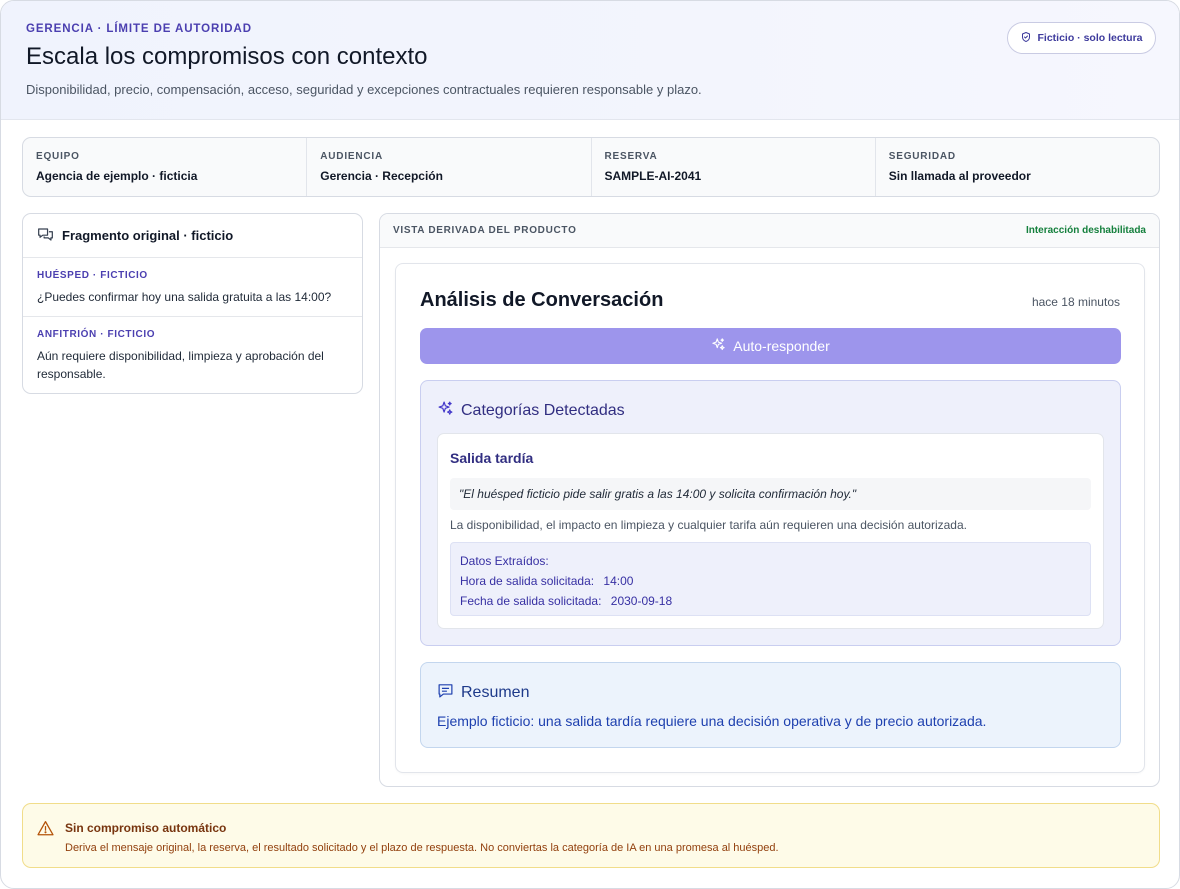  I want to click on extracted-field: Hora de salida solicitada: 14:00, so click(770, 581).